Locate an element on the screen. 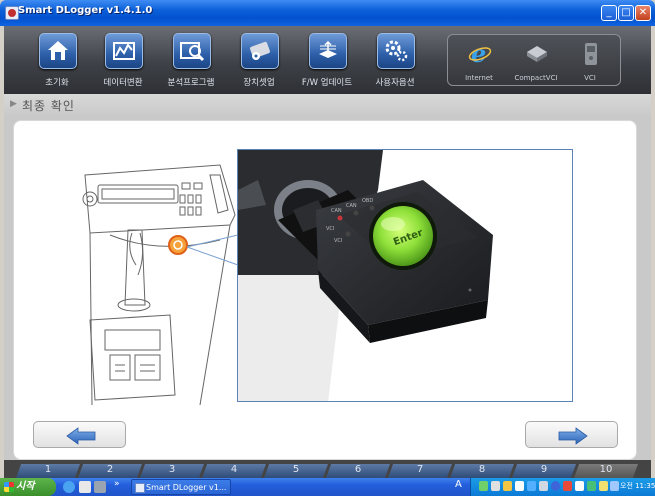 This screenshot has height=496, width=655. document-quicklaunch-icon is located at coordinates (85, 487).